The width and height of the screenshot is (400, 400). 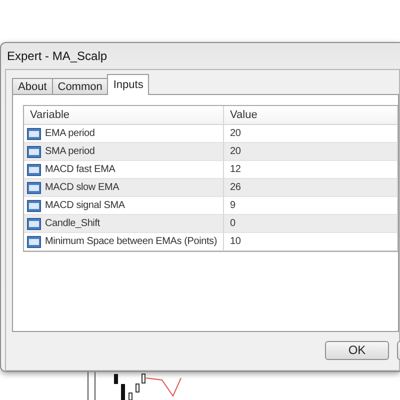 I want to click on variable-name: SMA period, so click(x=70, y=151).